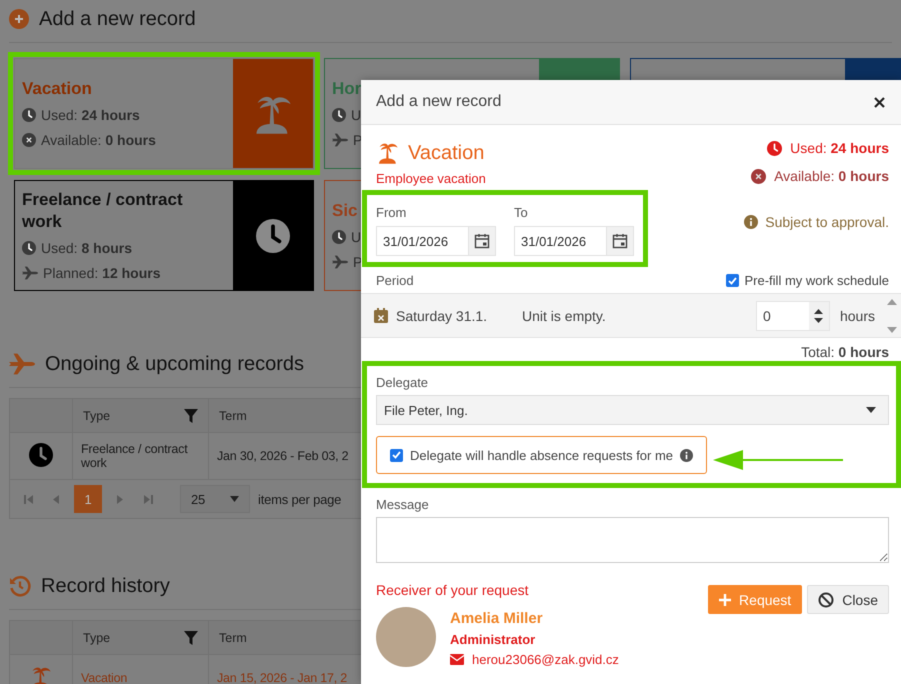 This screenshot has height=684, width=901. What do you see at coordinates (403, 504) in the screenshot?
I see `message-label: Message` at bounding box center [403, 504].